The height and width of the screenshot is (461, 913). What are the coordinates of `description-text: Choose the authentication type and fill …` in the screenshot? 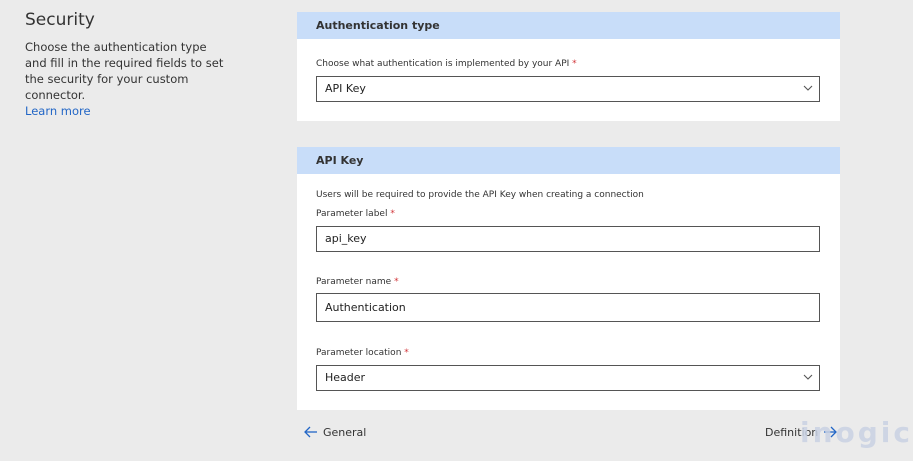 It's located at (124, 71).